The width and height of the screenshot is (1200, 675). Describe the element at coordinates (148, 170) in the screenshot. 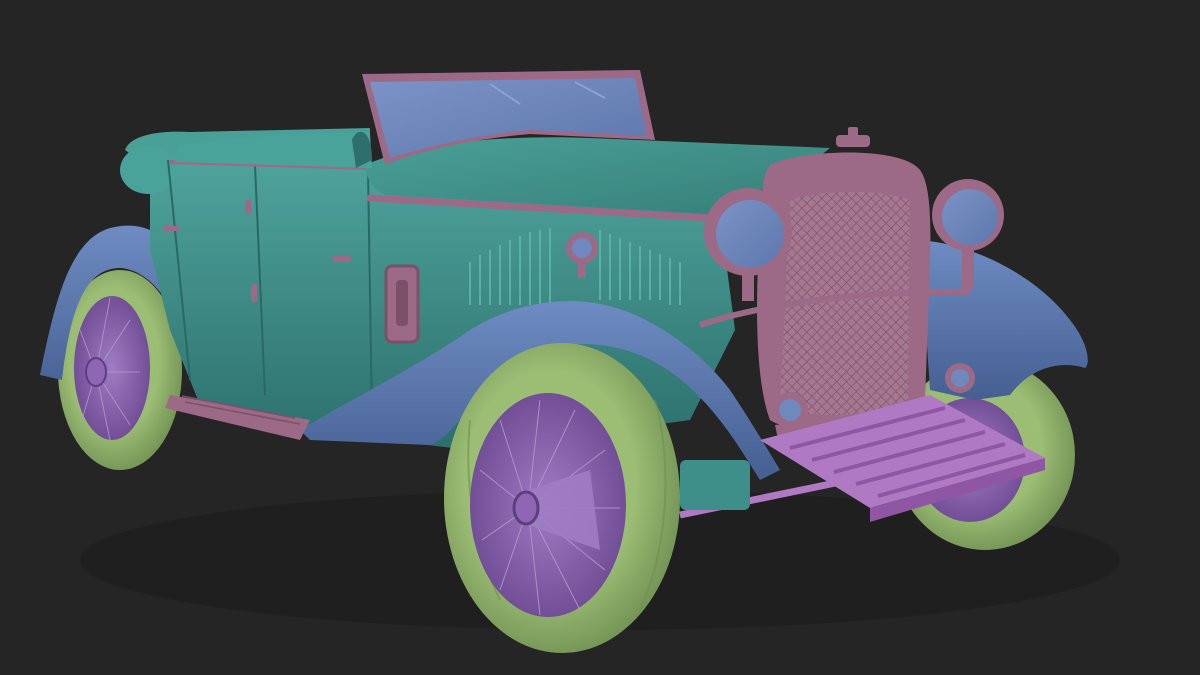

I see `rear-cowl` at that location.